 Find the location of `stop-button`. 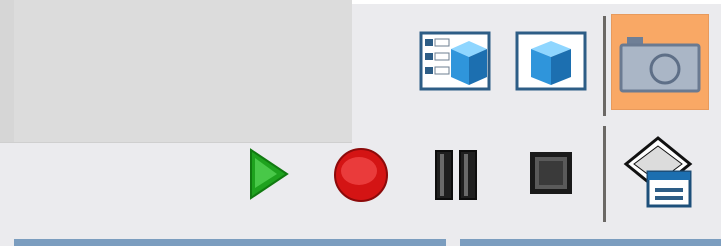

stop-button is located at coordinates (551, 173).